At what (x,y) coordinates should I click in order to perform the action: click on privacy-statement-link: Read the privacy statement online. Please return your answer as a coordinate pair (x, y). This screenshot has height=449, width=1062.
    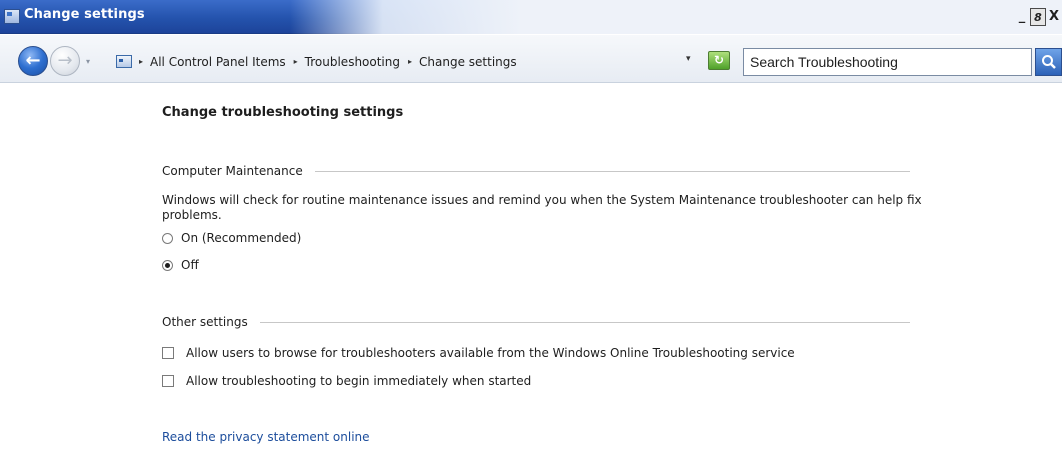
    Looking at the image, I should click on (266, 437).